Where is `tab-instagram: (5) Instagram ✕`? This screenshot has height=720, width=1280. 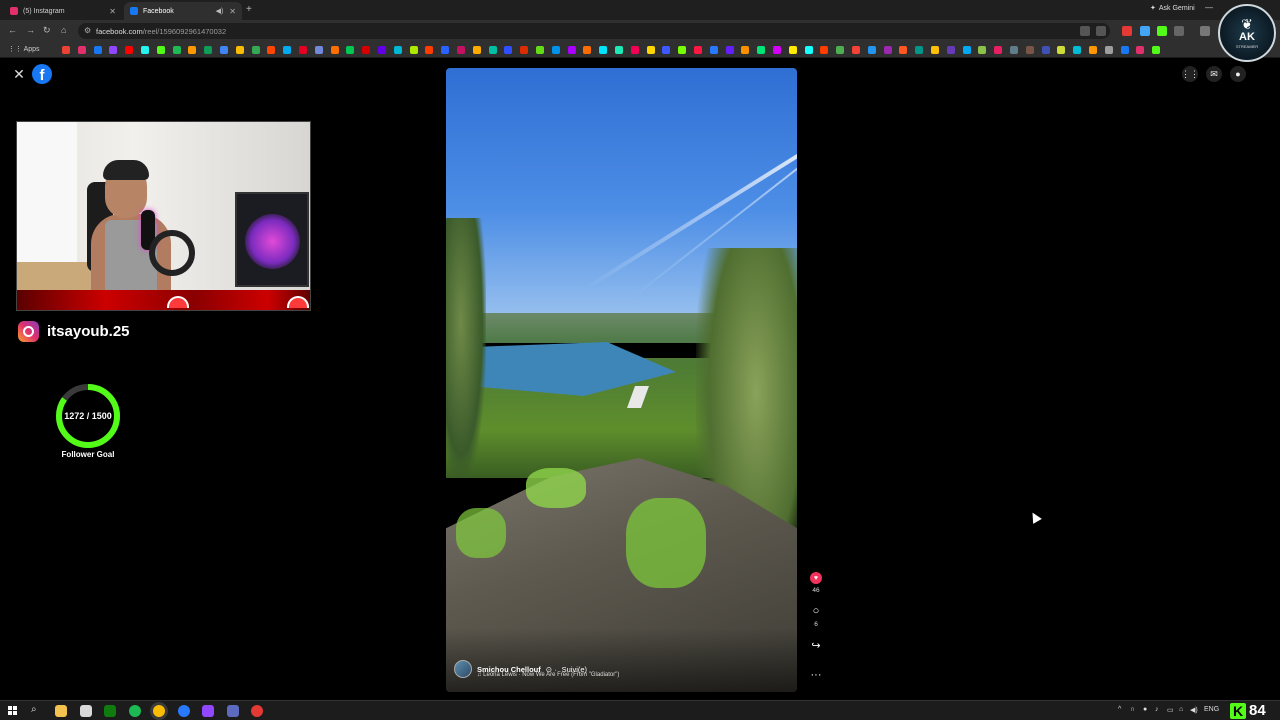 tab-instagram: (5) Instagram ✕ is located at coordinates (63, 11).